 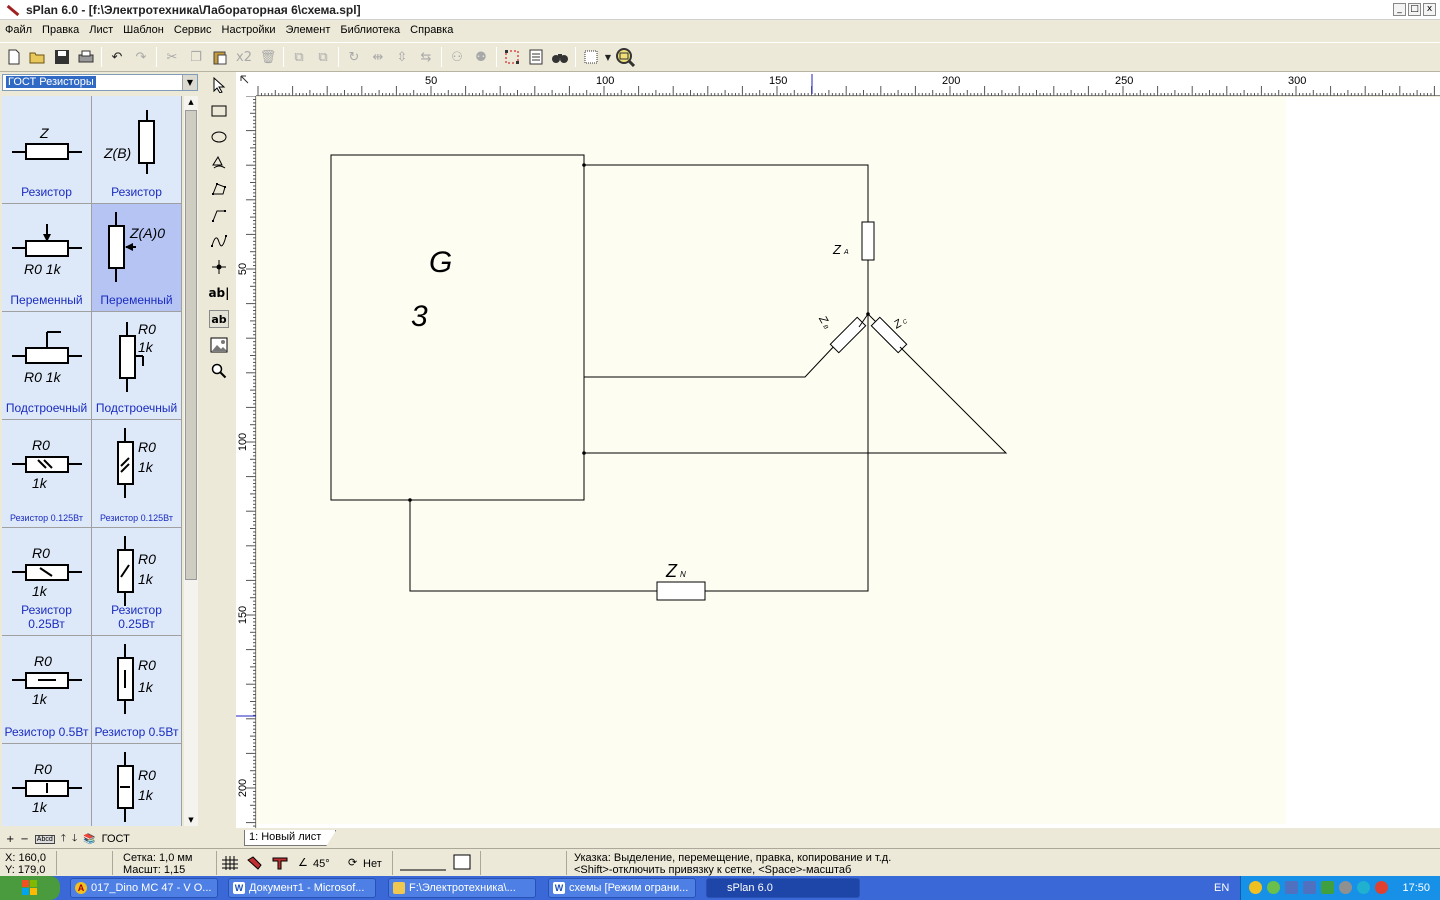 What do you see at coordinates (321, 864) in the screenshot?
I see `status-angle: 45°` at bounding box center [321, 864].